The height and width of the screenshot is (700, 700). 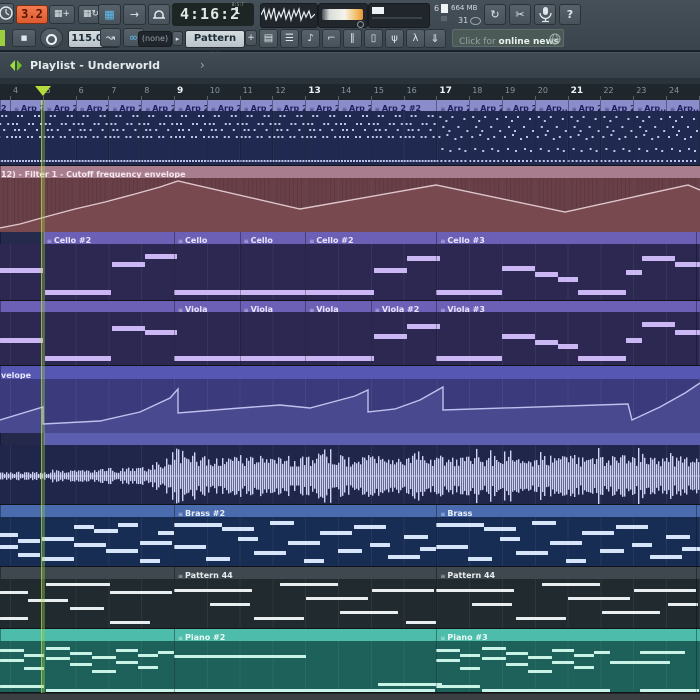 What do you see at coordinates (289, 15) in the screenshot?
I see `oscilloscope` at bounding box center [289, 15].